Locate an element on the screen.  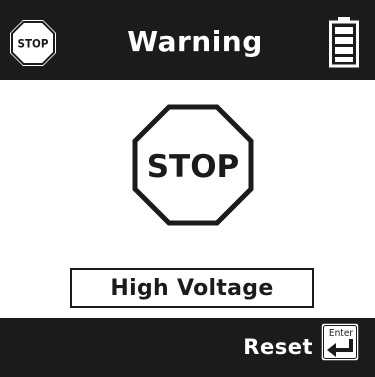
page-title: Warning is located at coordinates (195, 41).